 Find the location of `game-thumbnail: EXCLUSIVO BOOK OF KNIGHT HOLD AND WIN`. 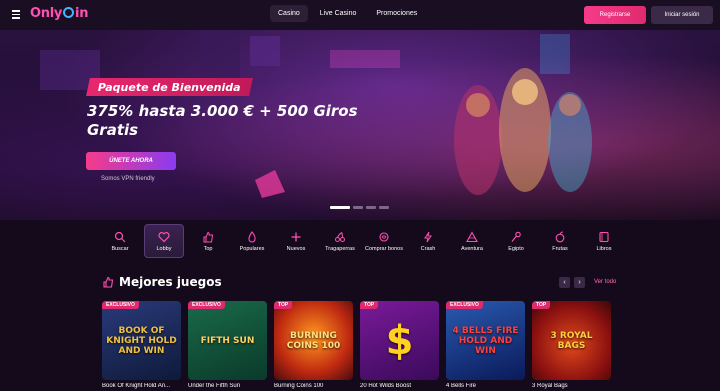

game-thumbnail: EXCLUSIVO BOOK OF KNIGHT HOLD AND WIN is located at coordinates (141, 340).